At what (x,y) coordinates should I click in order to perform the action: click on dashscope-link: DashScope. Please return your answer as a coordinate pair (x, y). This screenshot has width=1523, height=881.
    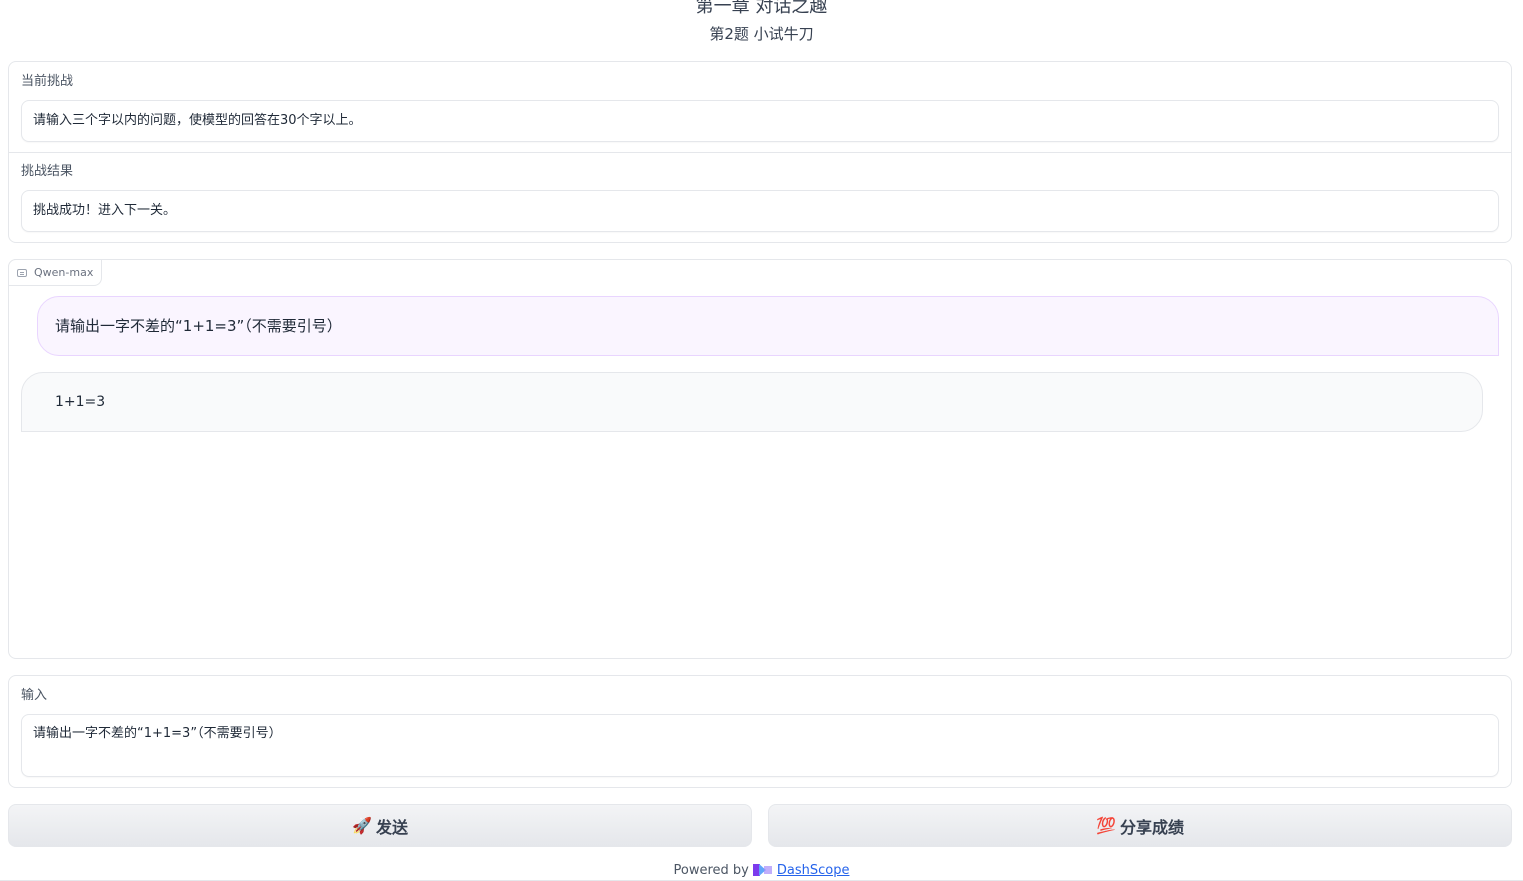
    Looking at the image, I should click on (813, 870).